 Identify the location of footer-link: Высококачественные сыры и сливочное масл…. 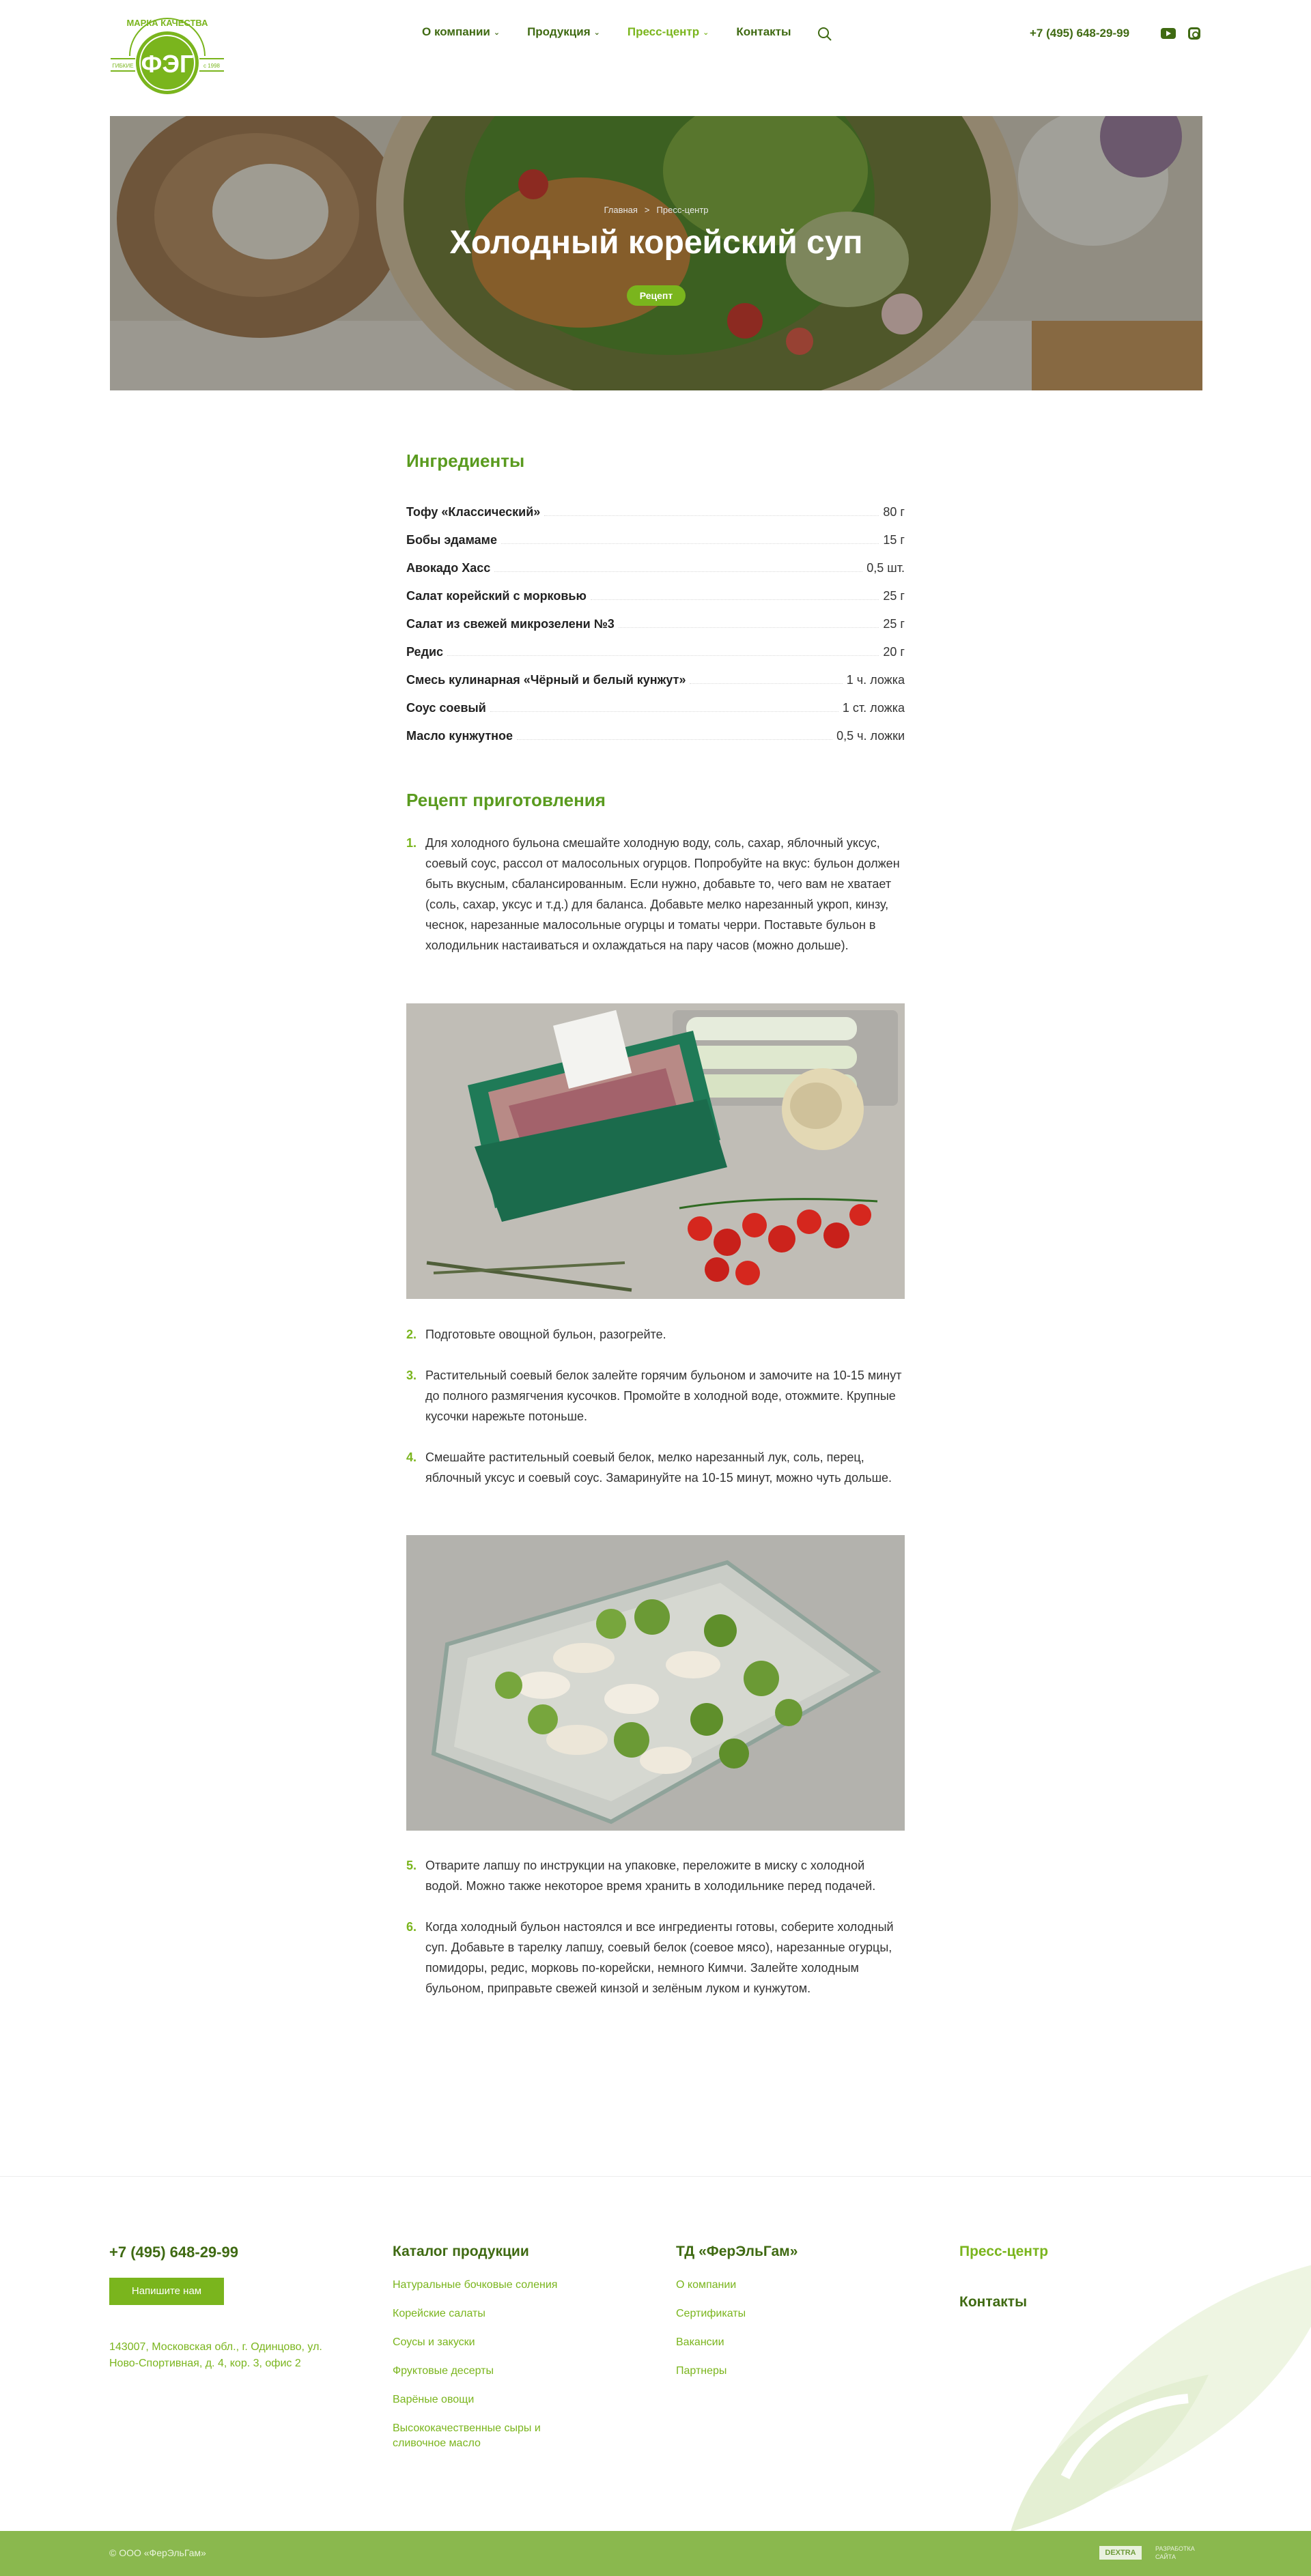
(481, 2436).